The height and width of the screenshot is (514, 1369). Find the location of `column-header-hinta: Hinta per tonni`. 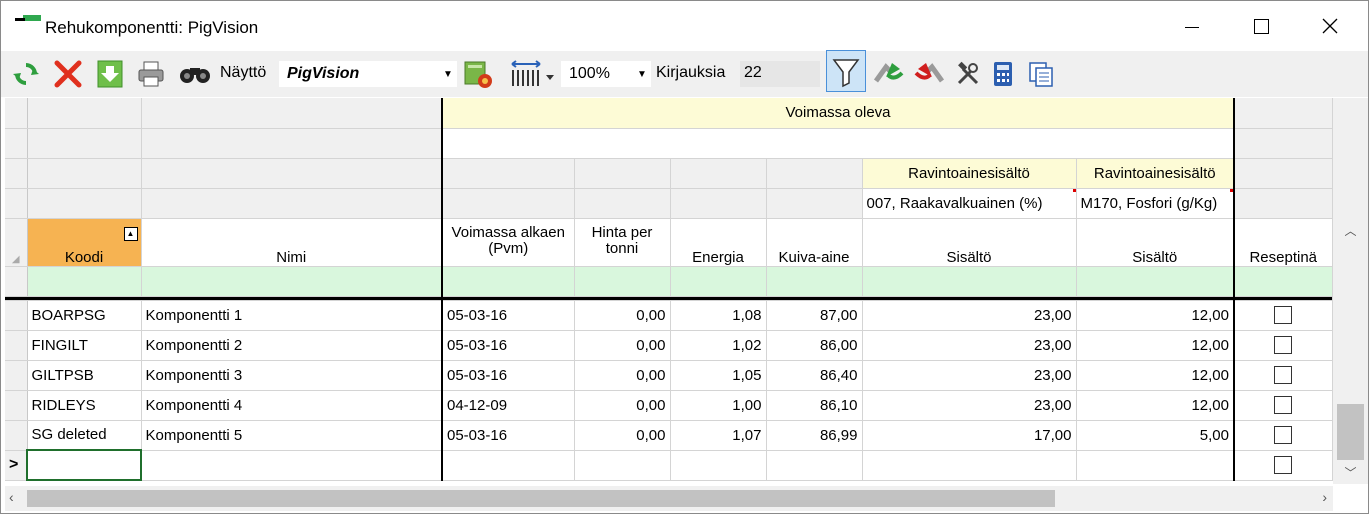

column-header-hinta: Hinta per tonni is located at coordinates (622, 242).